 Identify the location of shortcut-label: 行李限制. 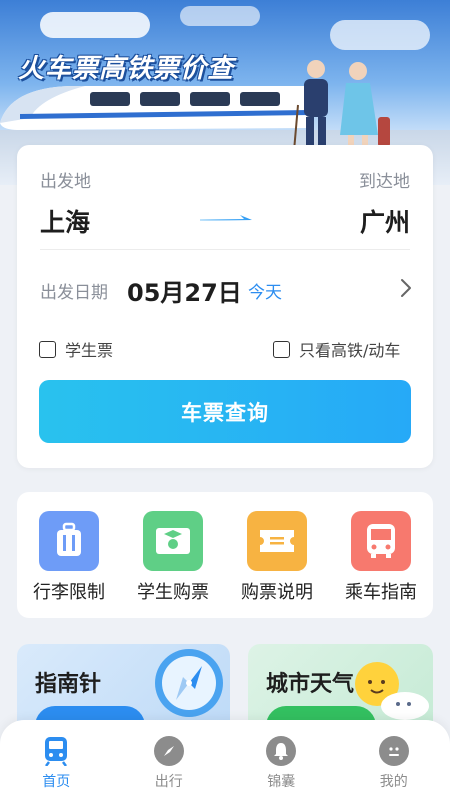
(69, 592).